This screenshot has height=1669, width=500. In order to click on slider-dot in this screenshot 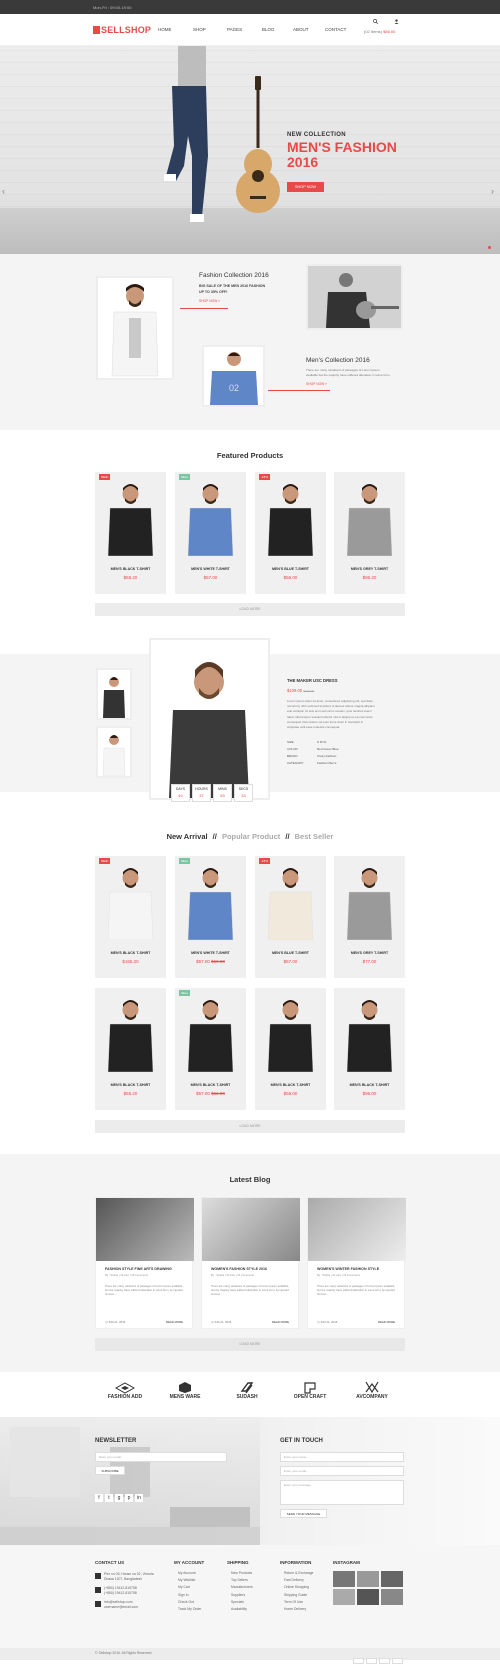, I will do `click(489, 247)`.